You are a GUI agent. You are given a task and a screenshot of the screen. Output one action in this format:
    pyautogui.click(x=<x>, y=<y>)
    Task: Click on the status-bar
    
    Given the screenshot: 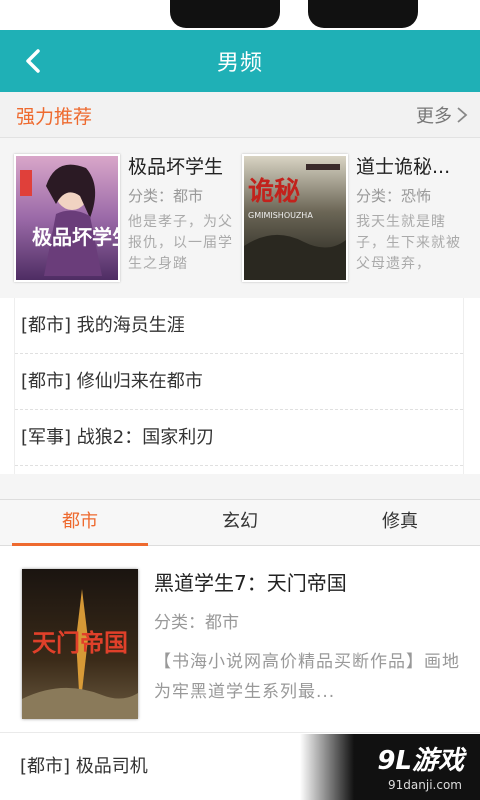 What is the action you would take?
    pyautogui.click(x=240, y=15)
    